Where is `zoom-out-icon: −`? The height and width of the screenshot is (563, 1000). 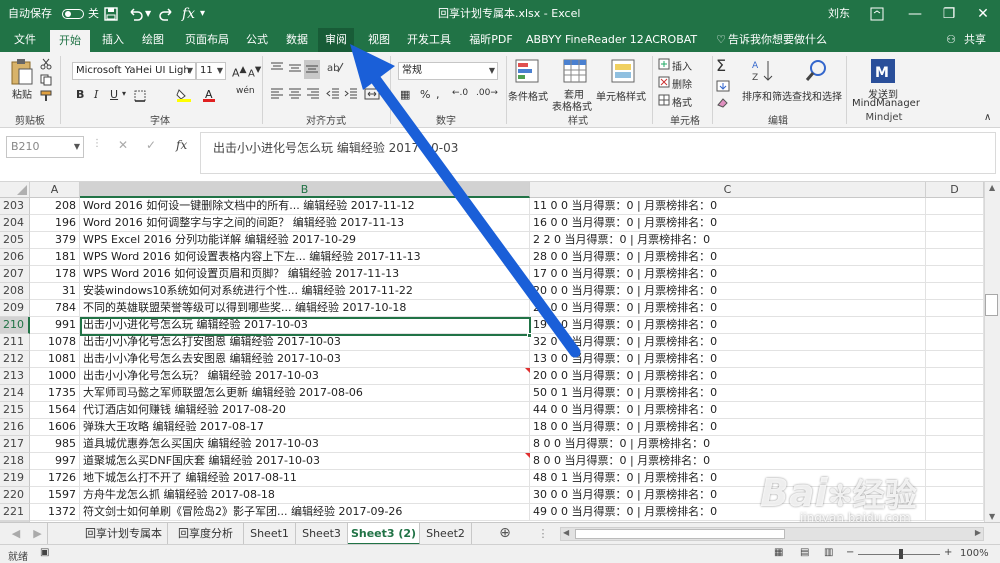 zoom-out-icon: − is located at coordinates (850, 552).